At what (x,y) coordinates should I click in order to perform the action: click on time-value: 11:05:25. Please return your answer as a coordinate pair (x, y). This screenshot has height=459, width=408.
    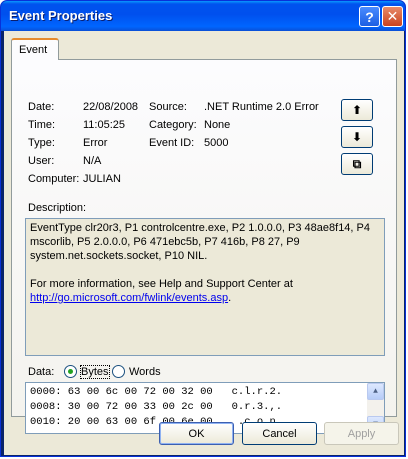
    Looking at the image, I should click on (104, 125).